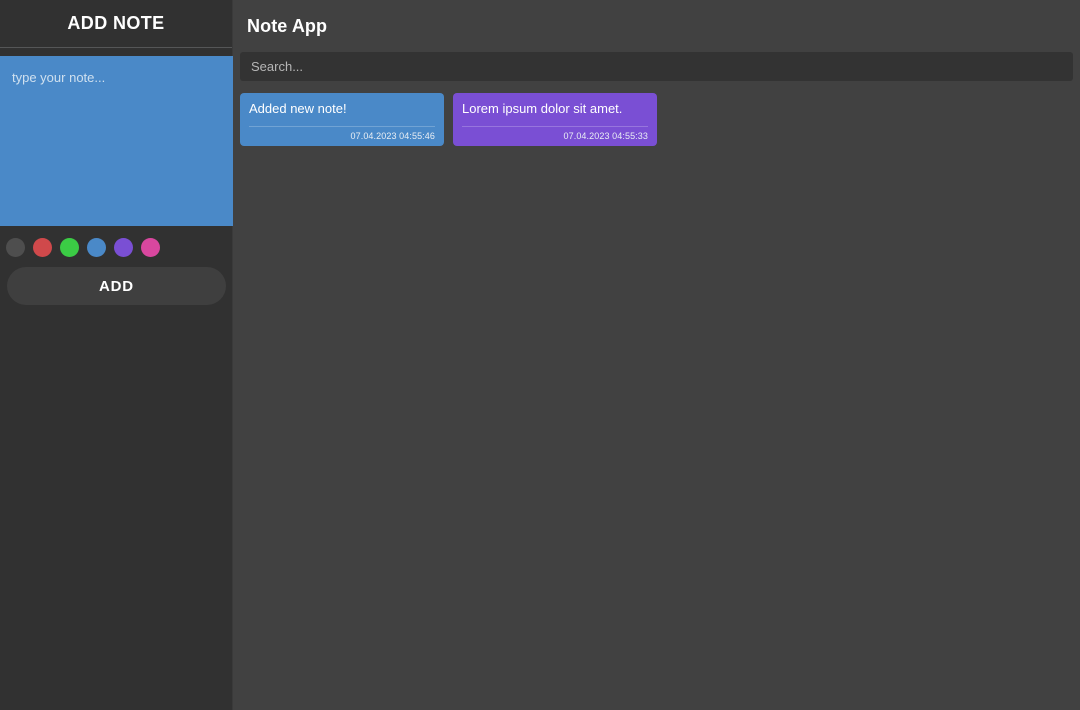 The image size is (1080, 710). What do you see at coordinates (150, 247) in the screenshot?
I see `color-swatch-pink` at bounding box center [150, 247].